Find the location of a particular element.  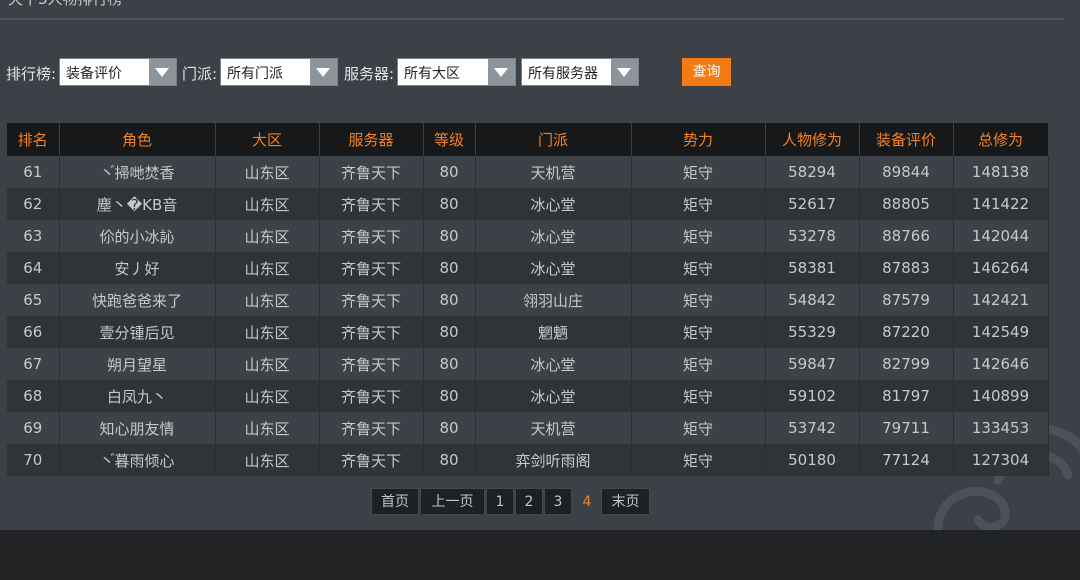

table-cell: 伱的小冰訫 is located at coordinates (137, 236).